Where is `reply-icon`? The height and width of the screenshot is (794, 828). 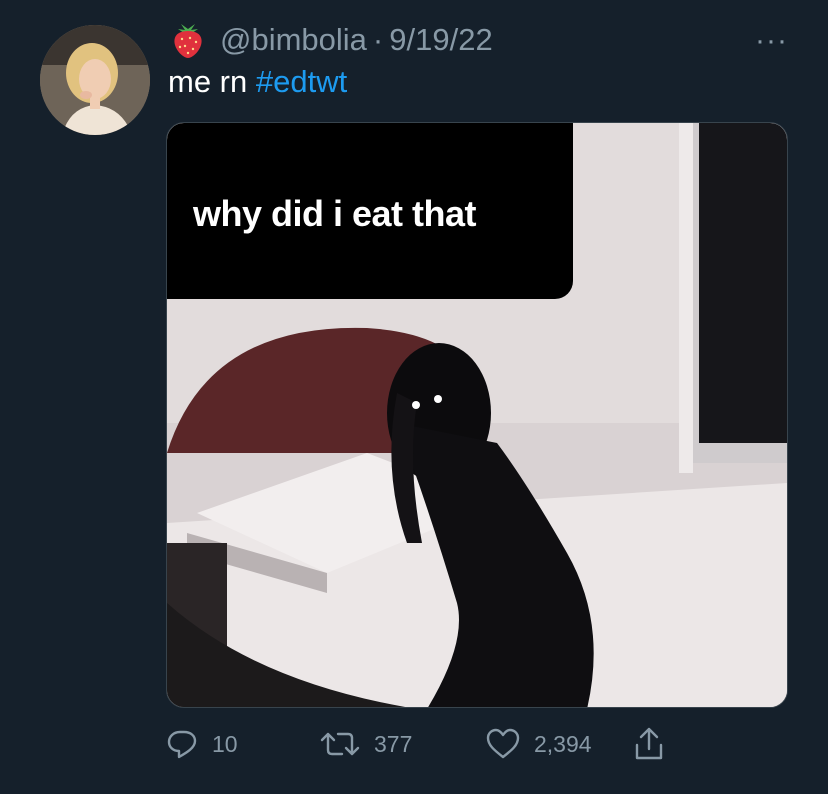 reply-icon is located at coordinates (182, 744).